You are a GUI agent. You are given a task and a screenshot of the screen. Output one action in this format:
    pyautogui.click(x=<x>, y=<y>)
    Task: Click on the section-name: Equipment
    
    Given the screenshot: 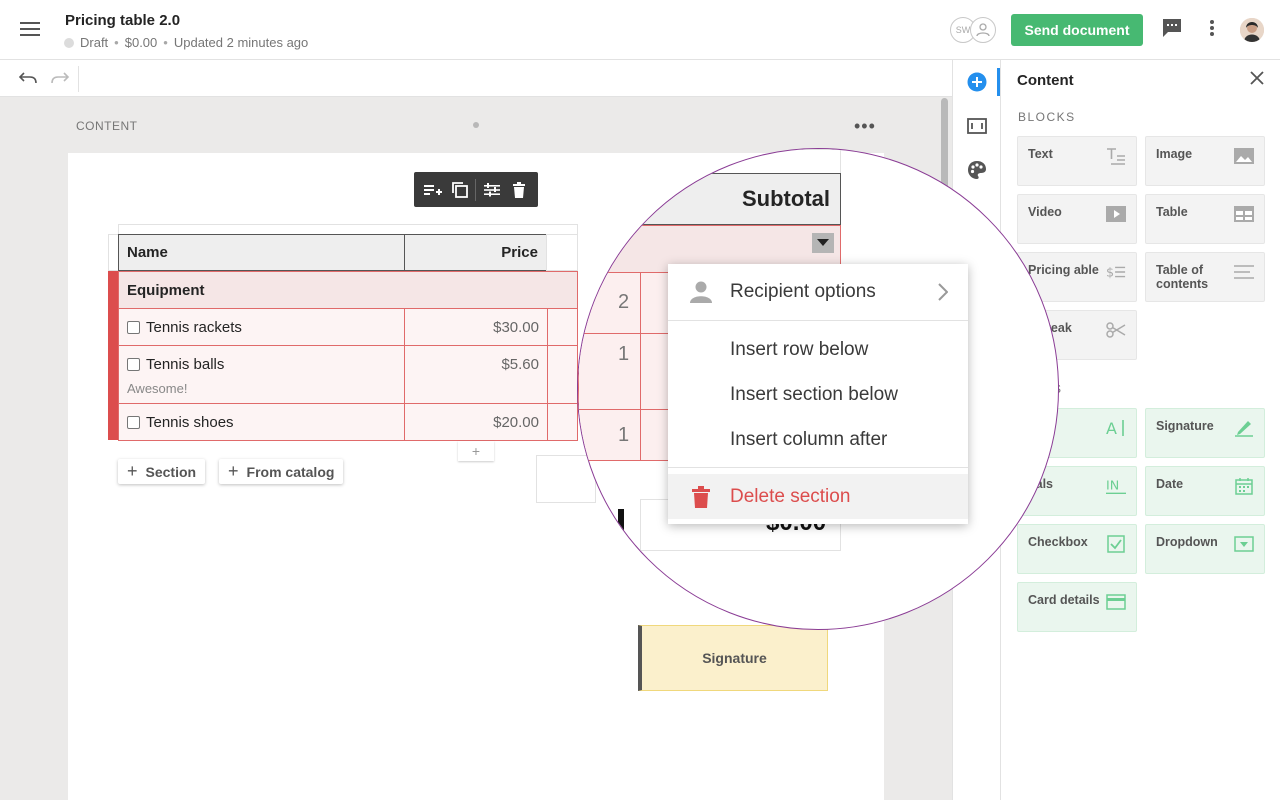 What is the action you would take?
    pyautogui.click(x=348, y=290)
    